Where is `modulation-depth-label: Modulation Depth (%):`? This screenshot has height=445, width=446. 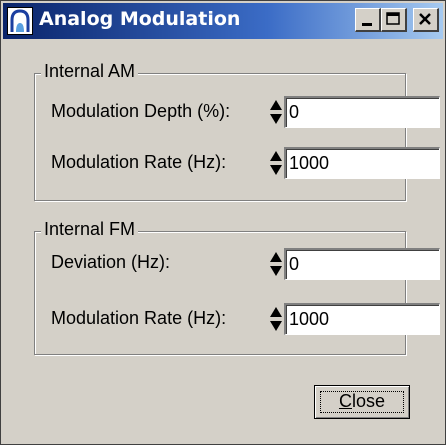
modulation-depth-label: Modulation Depth (%): is located at coordinates (141, 111).